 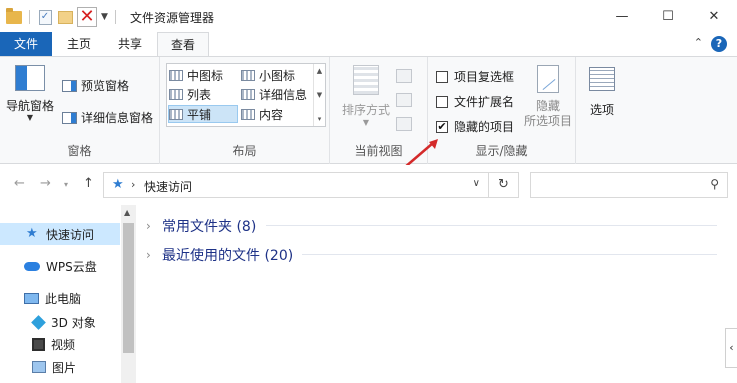 I want to click on address-bar: ★ › 快速访问 ∨, so click(x=296, y=185).